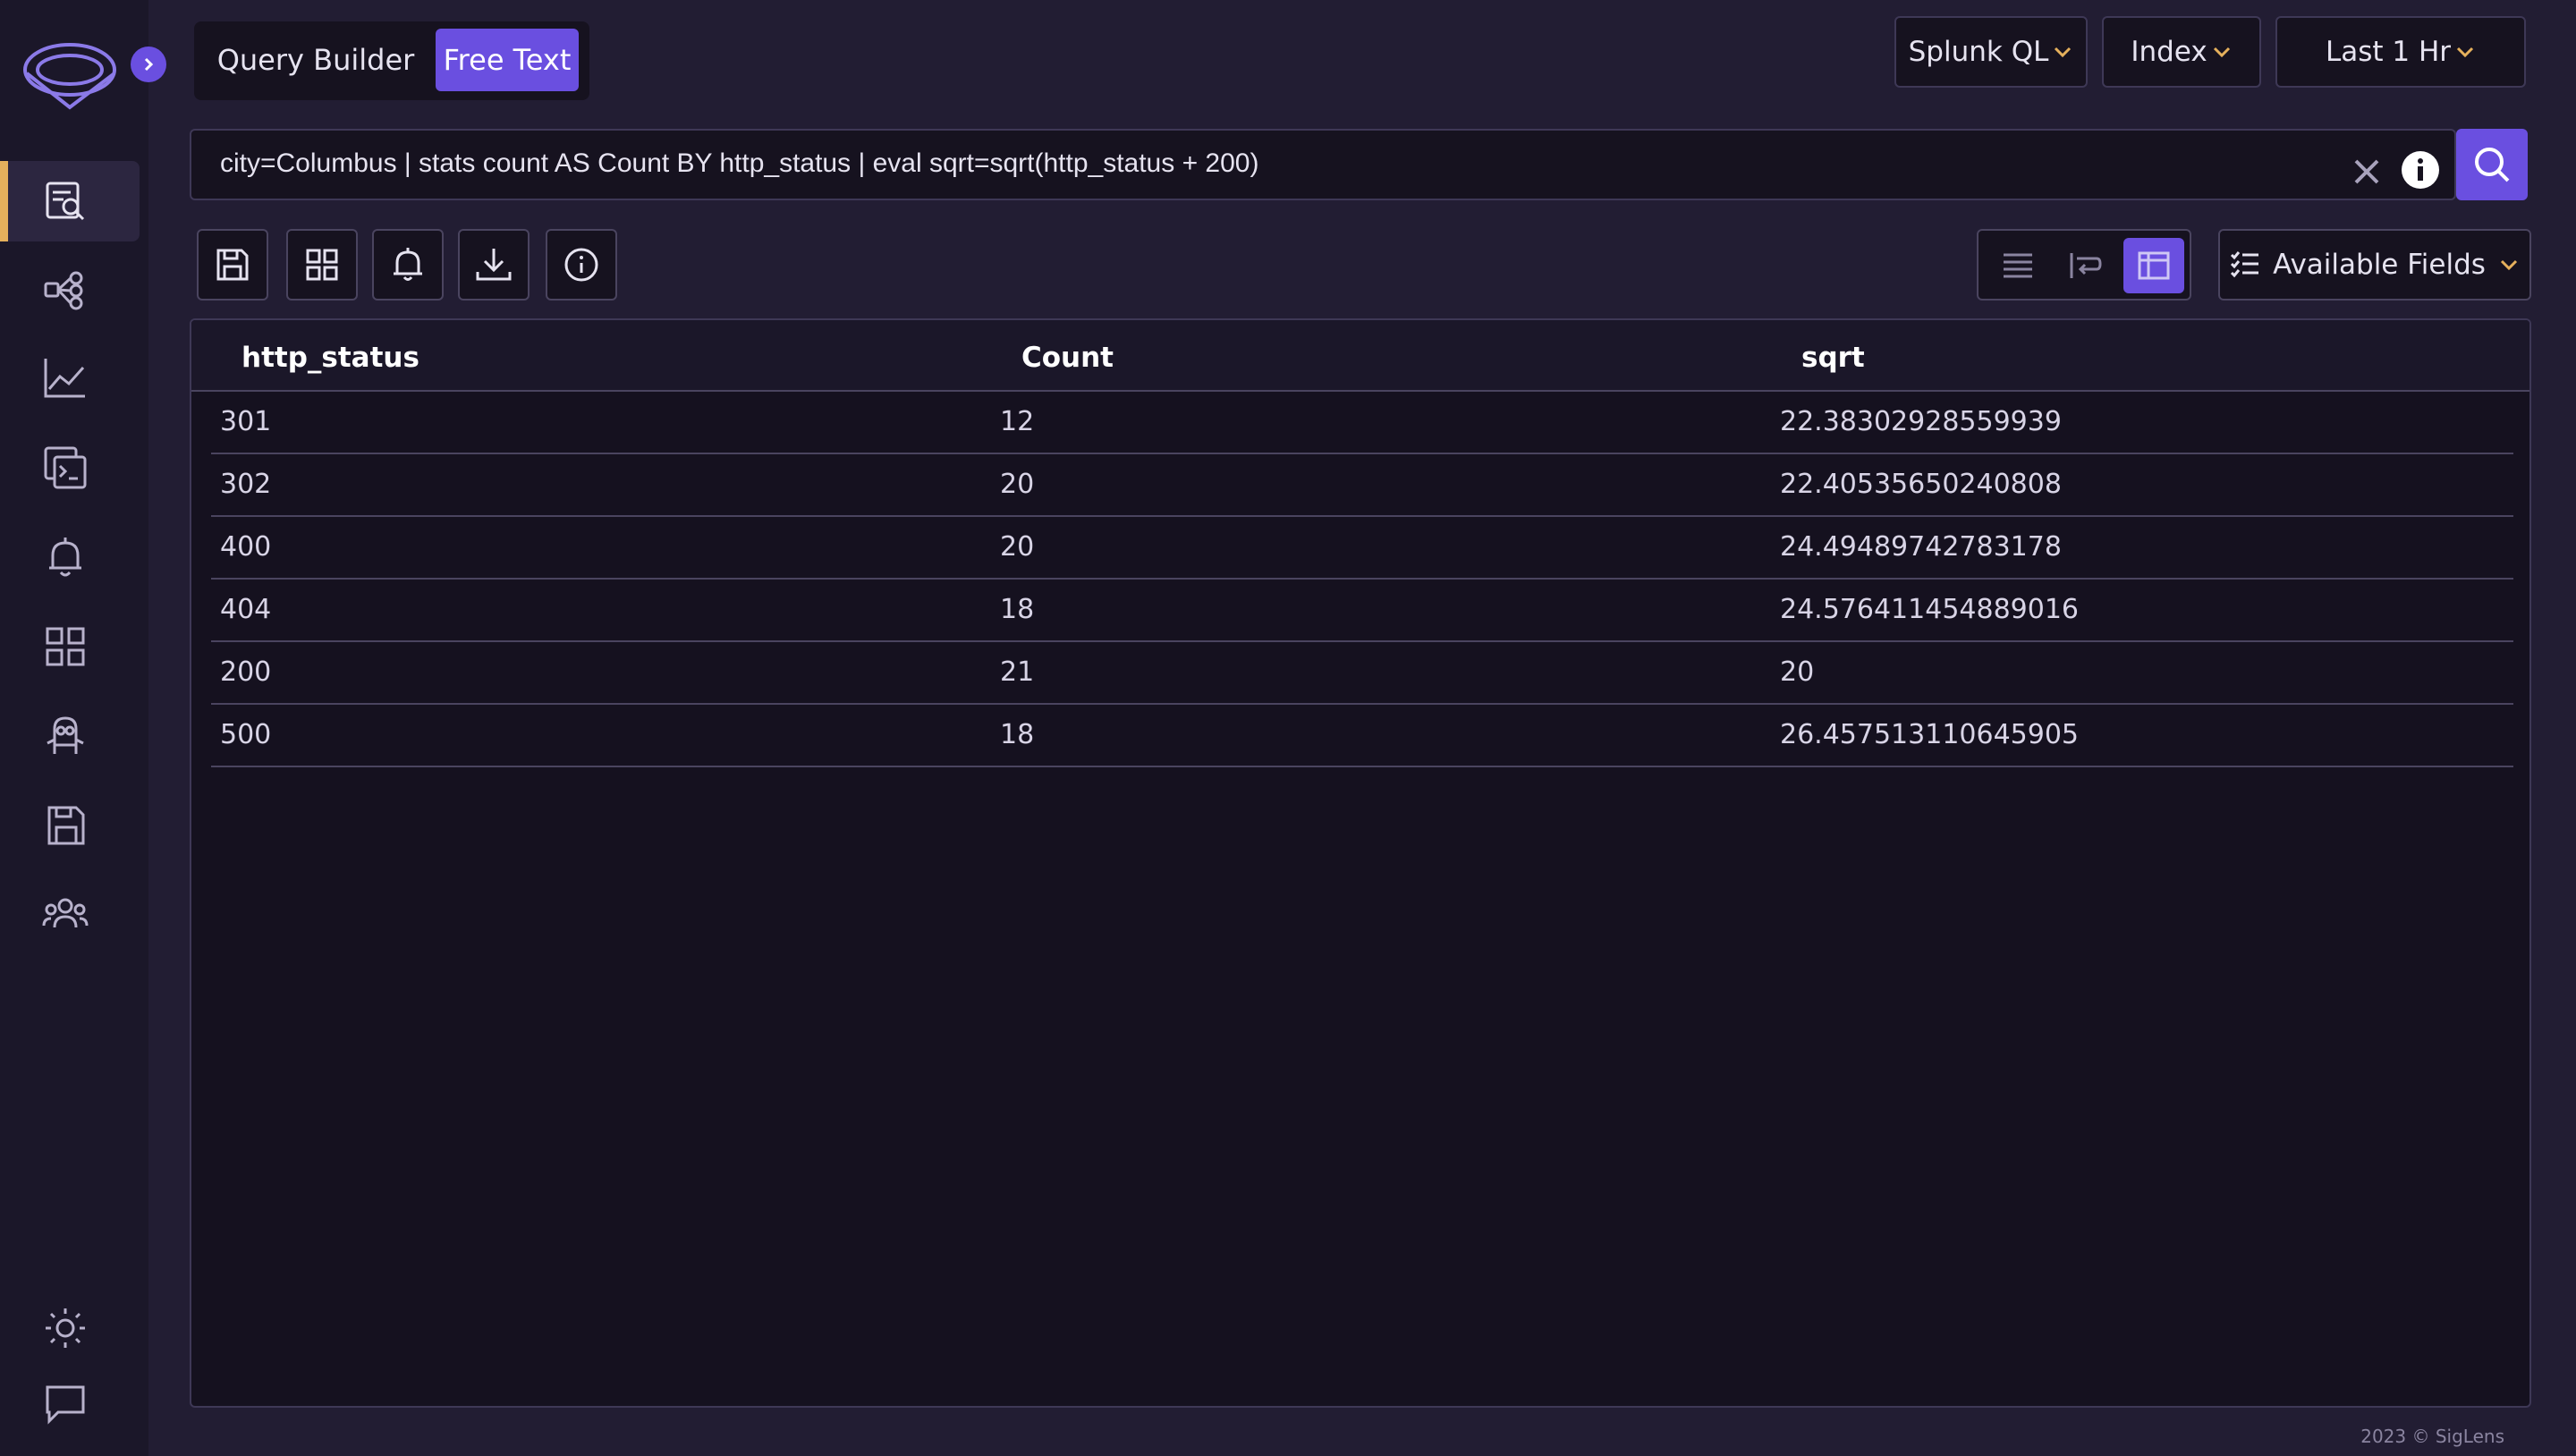 This screenshot has width=2576, height=1456. What do you see at coordinates (65, 735) in the screenshot?
I see `minion-icon` at bounding box center [65, 735].